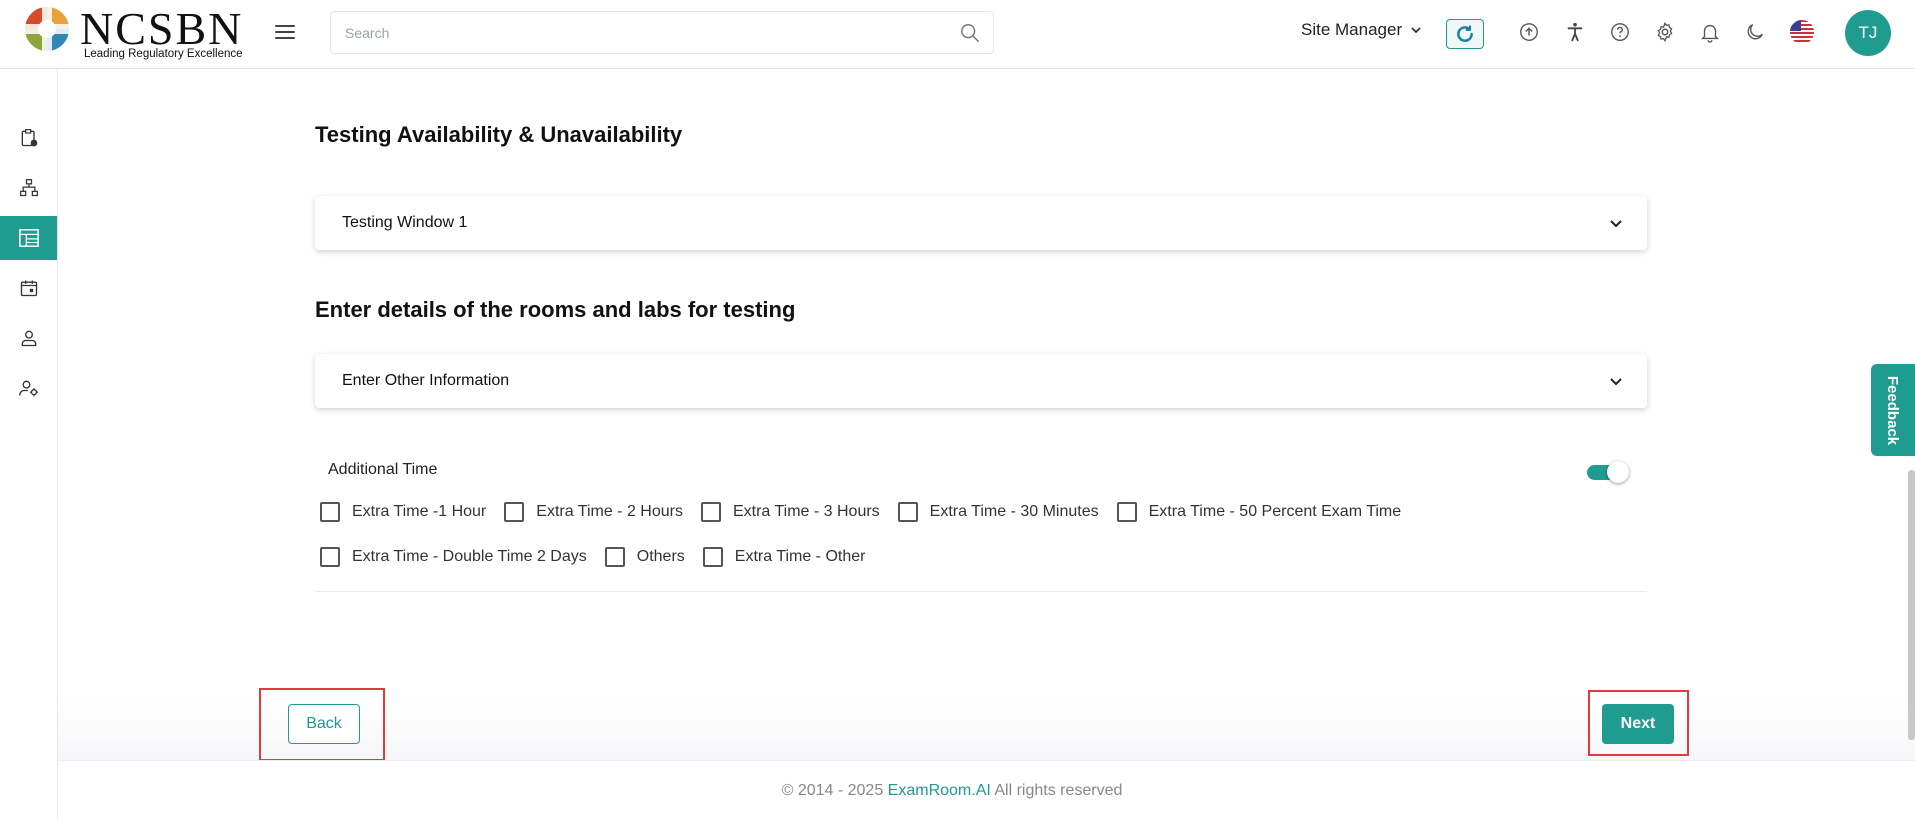  Describe the element at coordinates (939, 790) in the screenshot. I see `footer-brand-link: ExamRoom.AI` at that location.